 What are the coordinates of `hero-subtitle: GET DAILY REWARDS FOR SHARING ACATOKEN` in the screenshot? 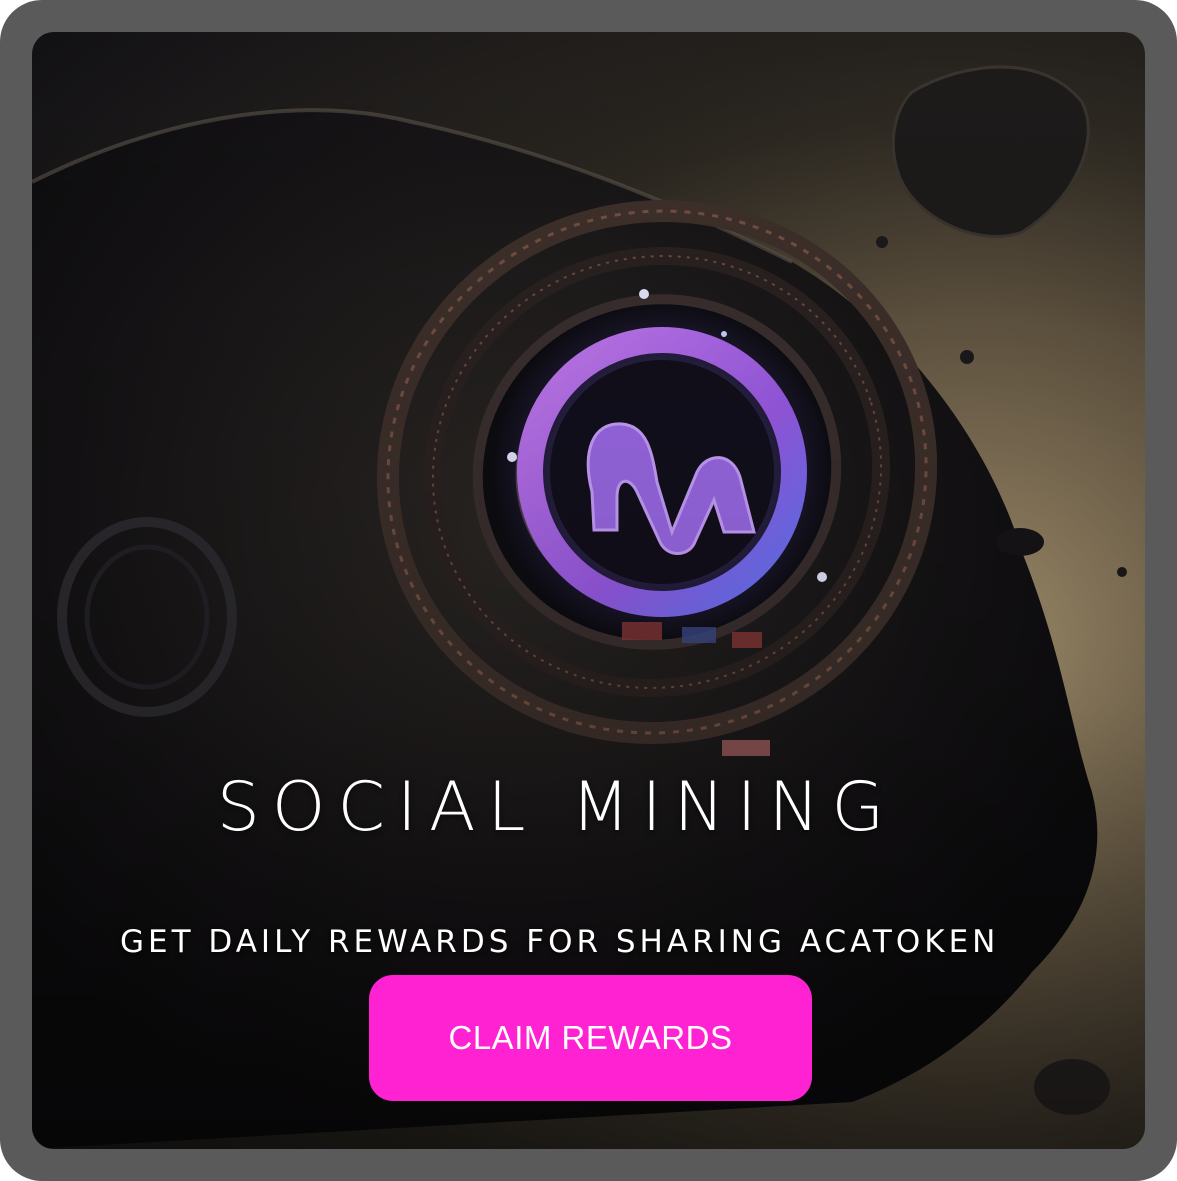 It's located at (560, 942).